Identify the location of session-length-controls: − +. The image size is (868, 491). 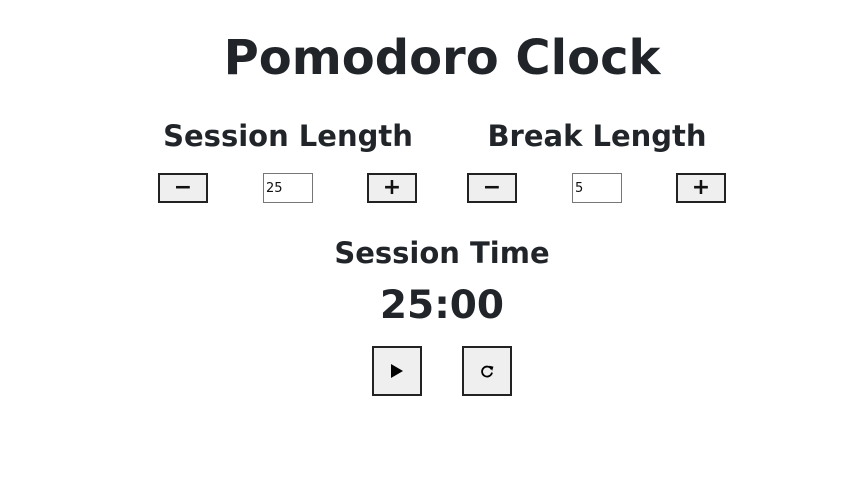
(288, 188).